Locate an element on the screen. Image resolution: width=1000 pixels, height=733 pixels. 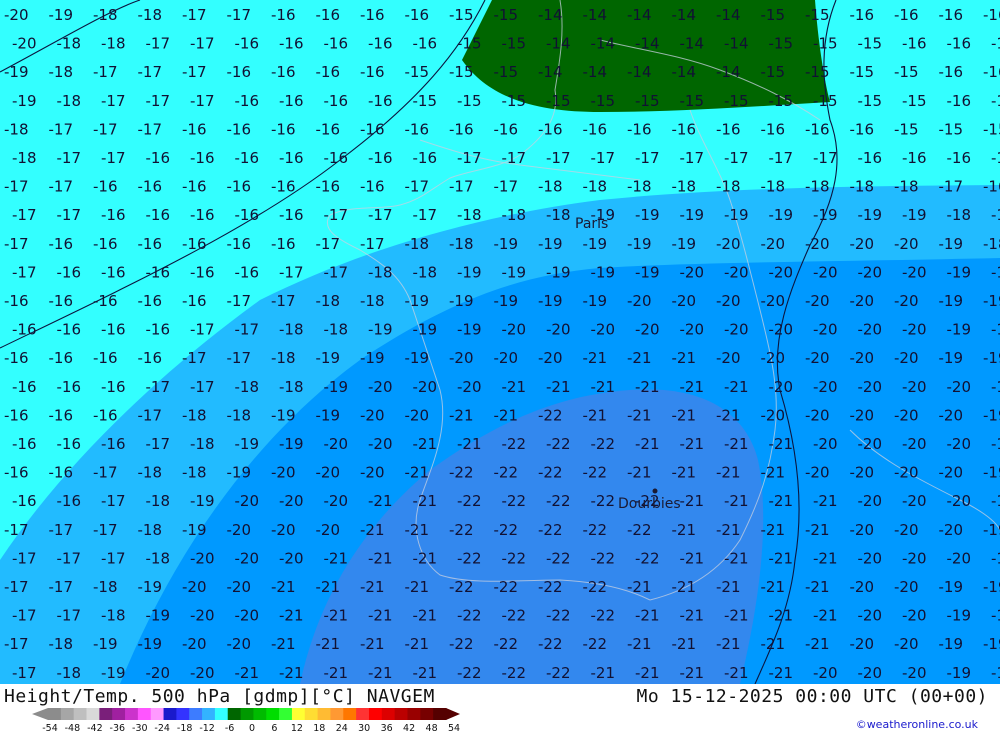
legend-tick-label: 48 is located at coordinates (432, 727).